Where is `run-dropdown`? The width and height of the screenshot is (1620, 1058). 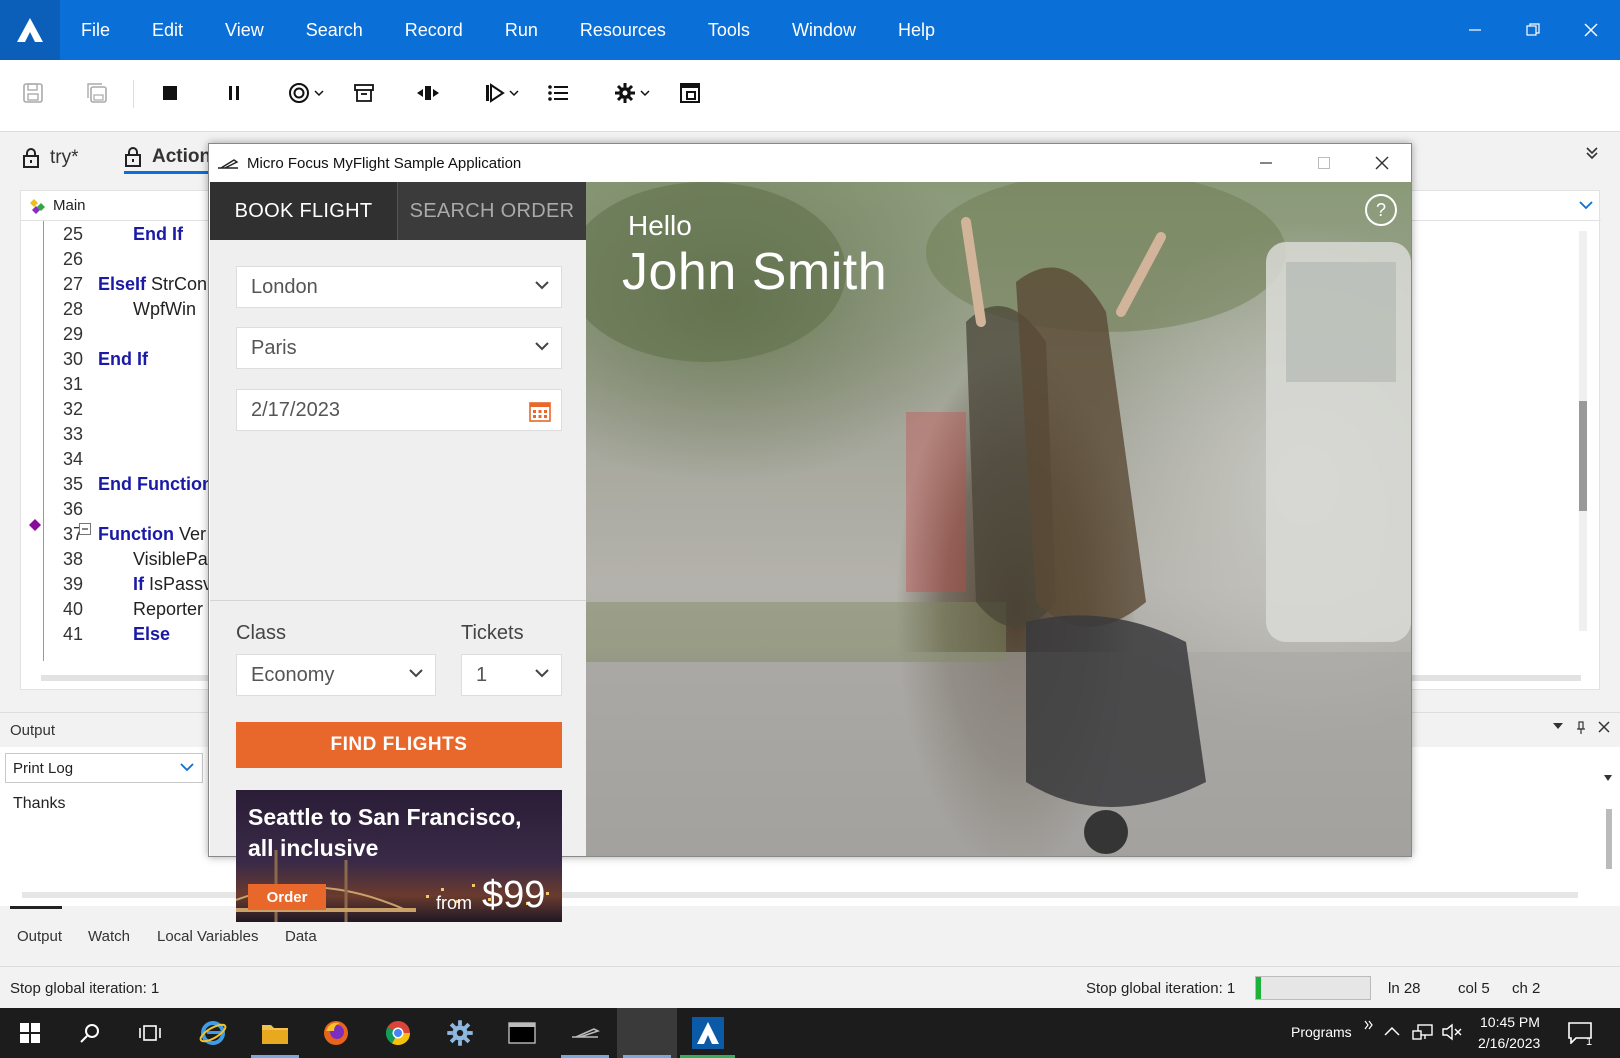 run-dropdown is located at coordinates (502, 93).